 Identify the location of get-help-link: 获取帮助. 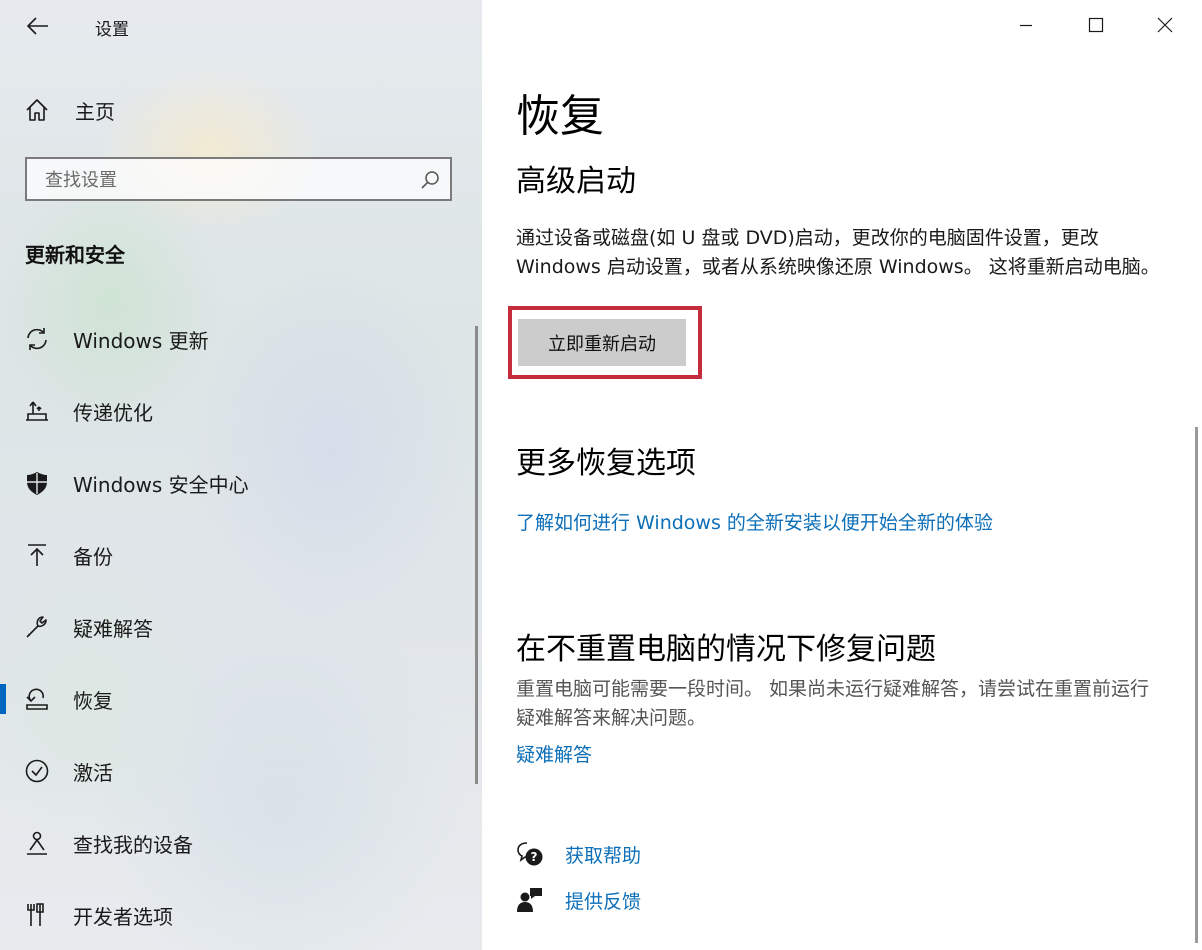
(603, 854).